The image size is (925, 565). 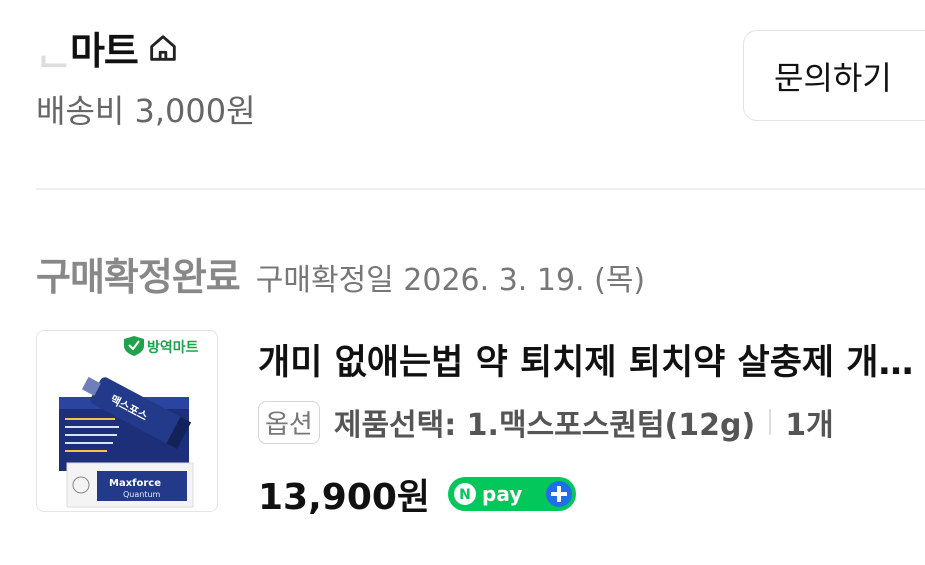 I want to click on option-text: 제품선택: 1.맥스포스퀀텀(12g), so click(x=544, y=425).